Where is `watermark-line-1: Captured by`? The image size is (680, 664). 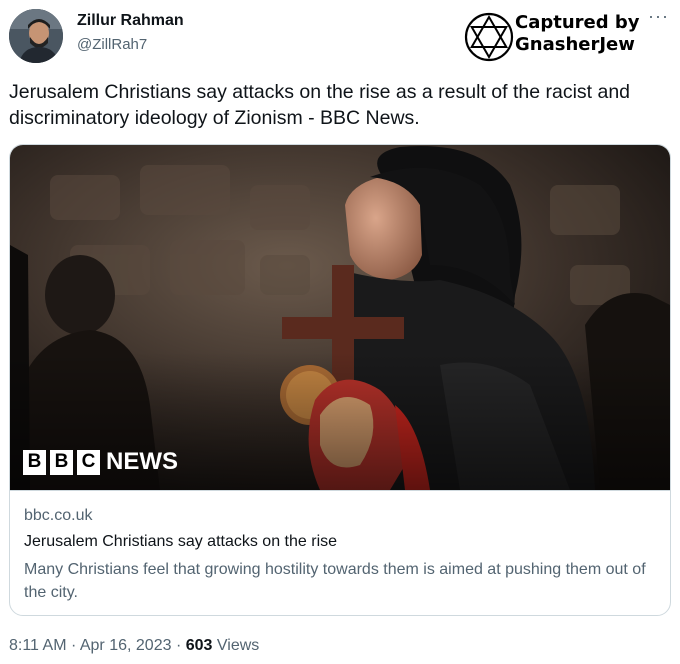
watermark-line-1: Captured by is located at coordinates (577, 22).